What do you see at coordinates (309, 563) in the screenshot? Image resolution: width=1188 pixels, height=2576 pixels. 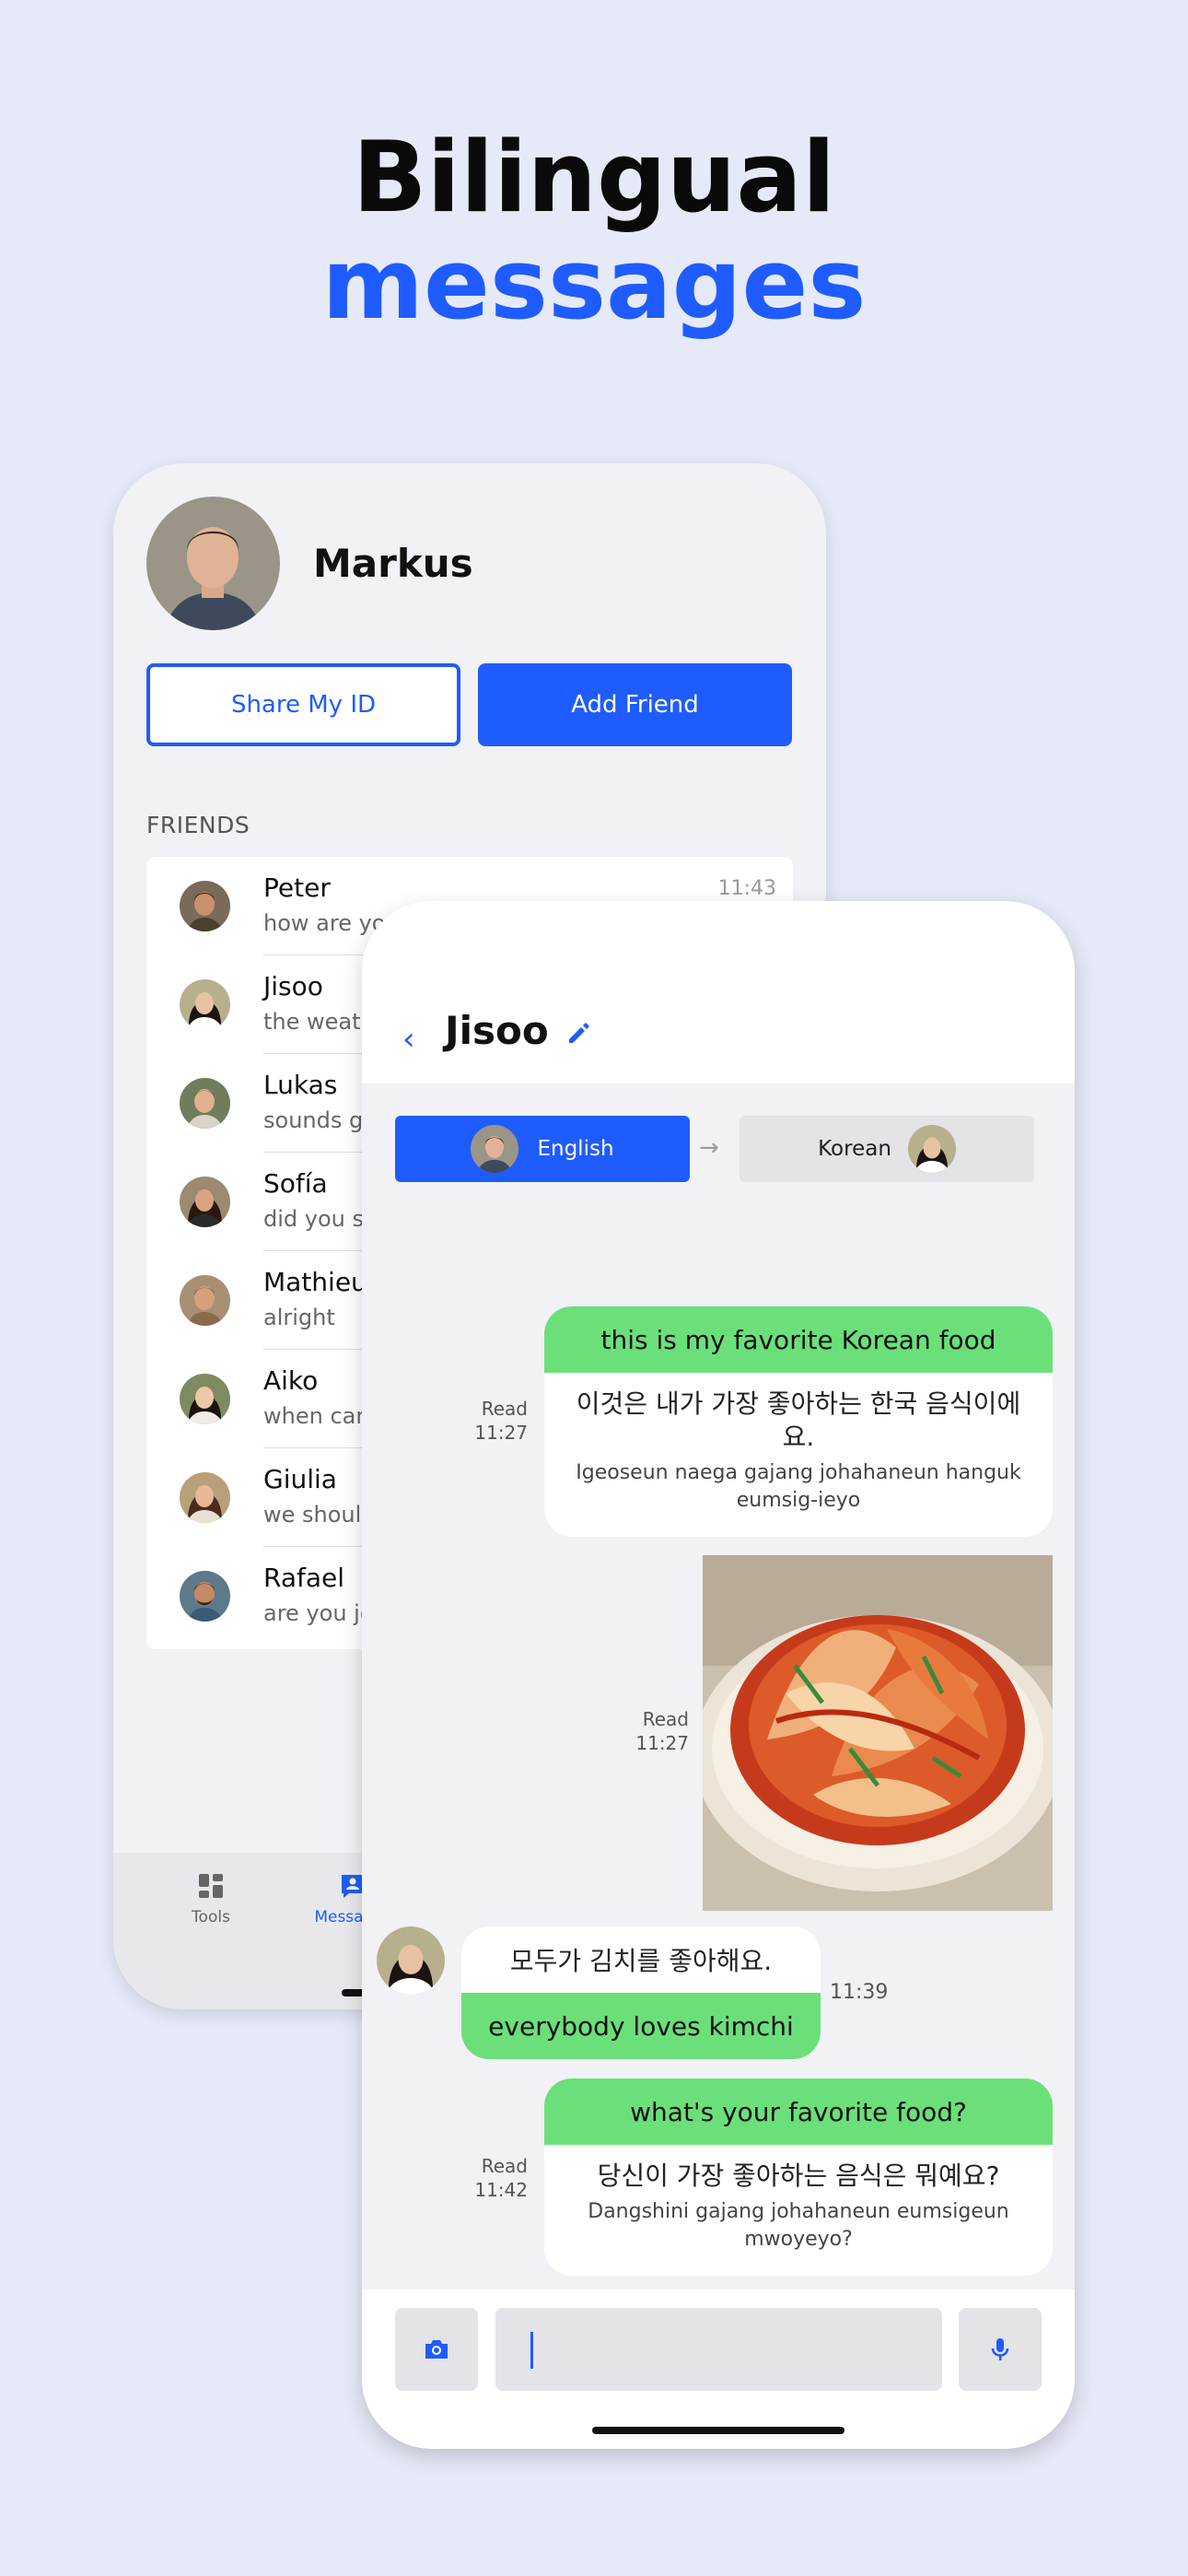 I see `profile-header: Markus` at bounding box center [309, 563].